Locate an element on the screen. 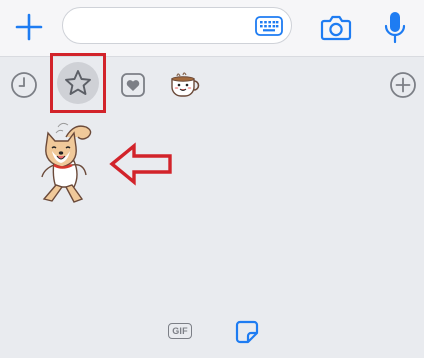 This screenshot has width=424, height=358. sticker-icon is located at coordinates (247, 332).